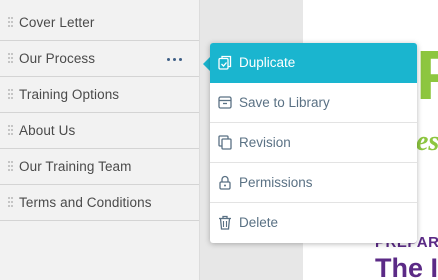 This screenshot has height=280, width=438. What do you see at coordinates (259, 222) in the screenshot?
I see `menu-item-label: Delete` at bounding box center [259, 222].